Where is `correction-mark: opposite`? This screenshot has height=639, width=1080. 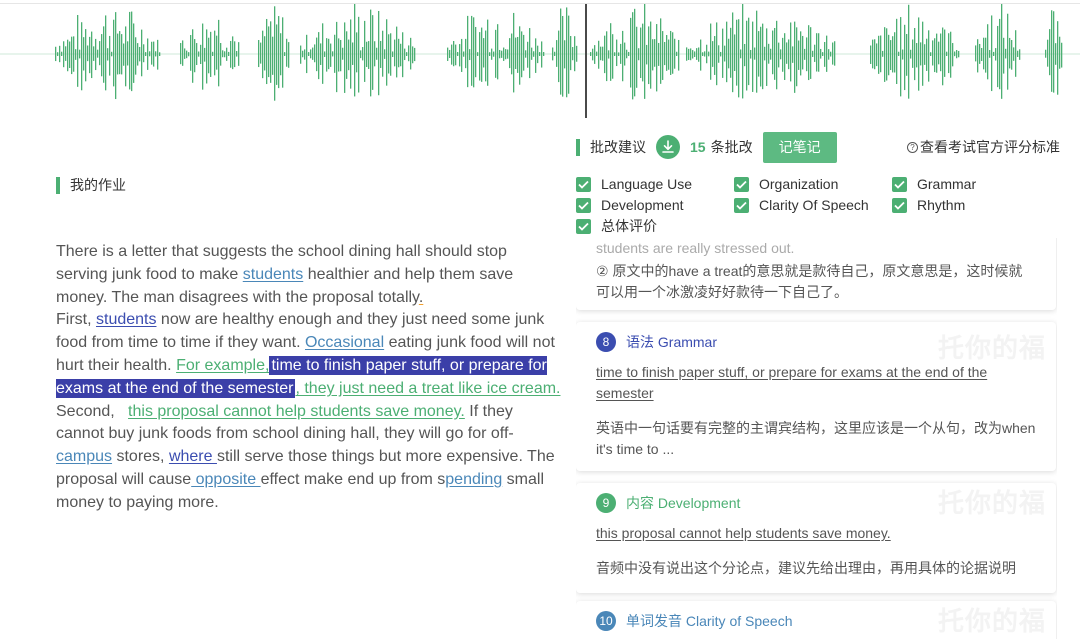
correction-mark: opposite is located at coordinates (225, 479).